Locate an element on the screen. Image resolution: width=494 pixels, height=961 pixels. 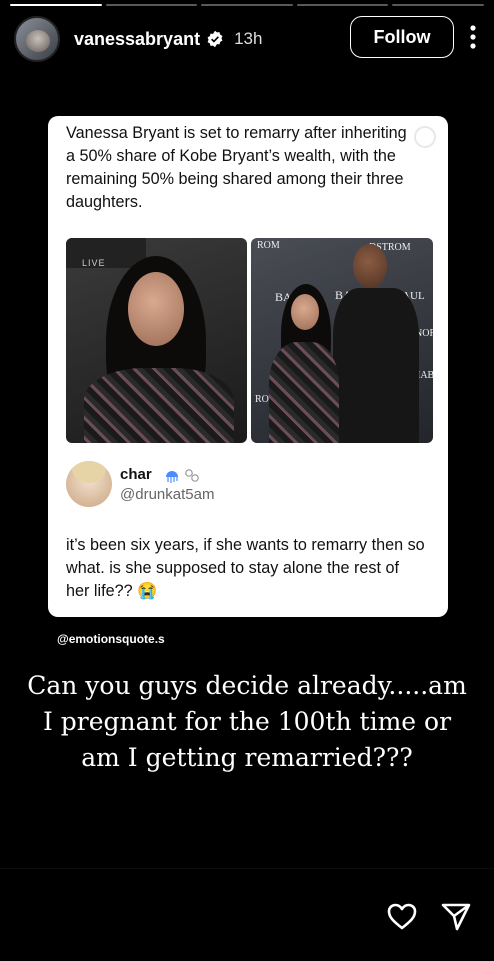
suit is located at coordinates (376, 365).